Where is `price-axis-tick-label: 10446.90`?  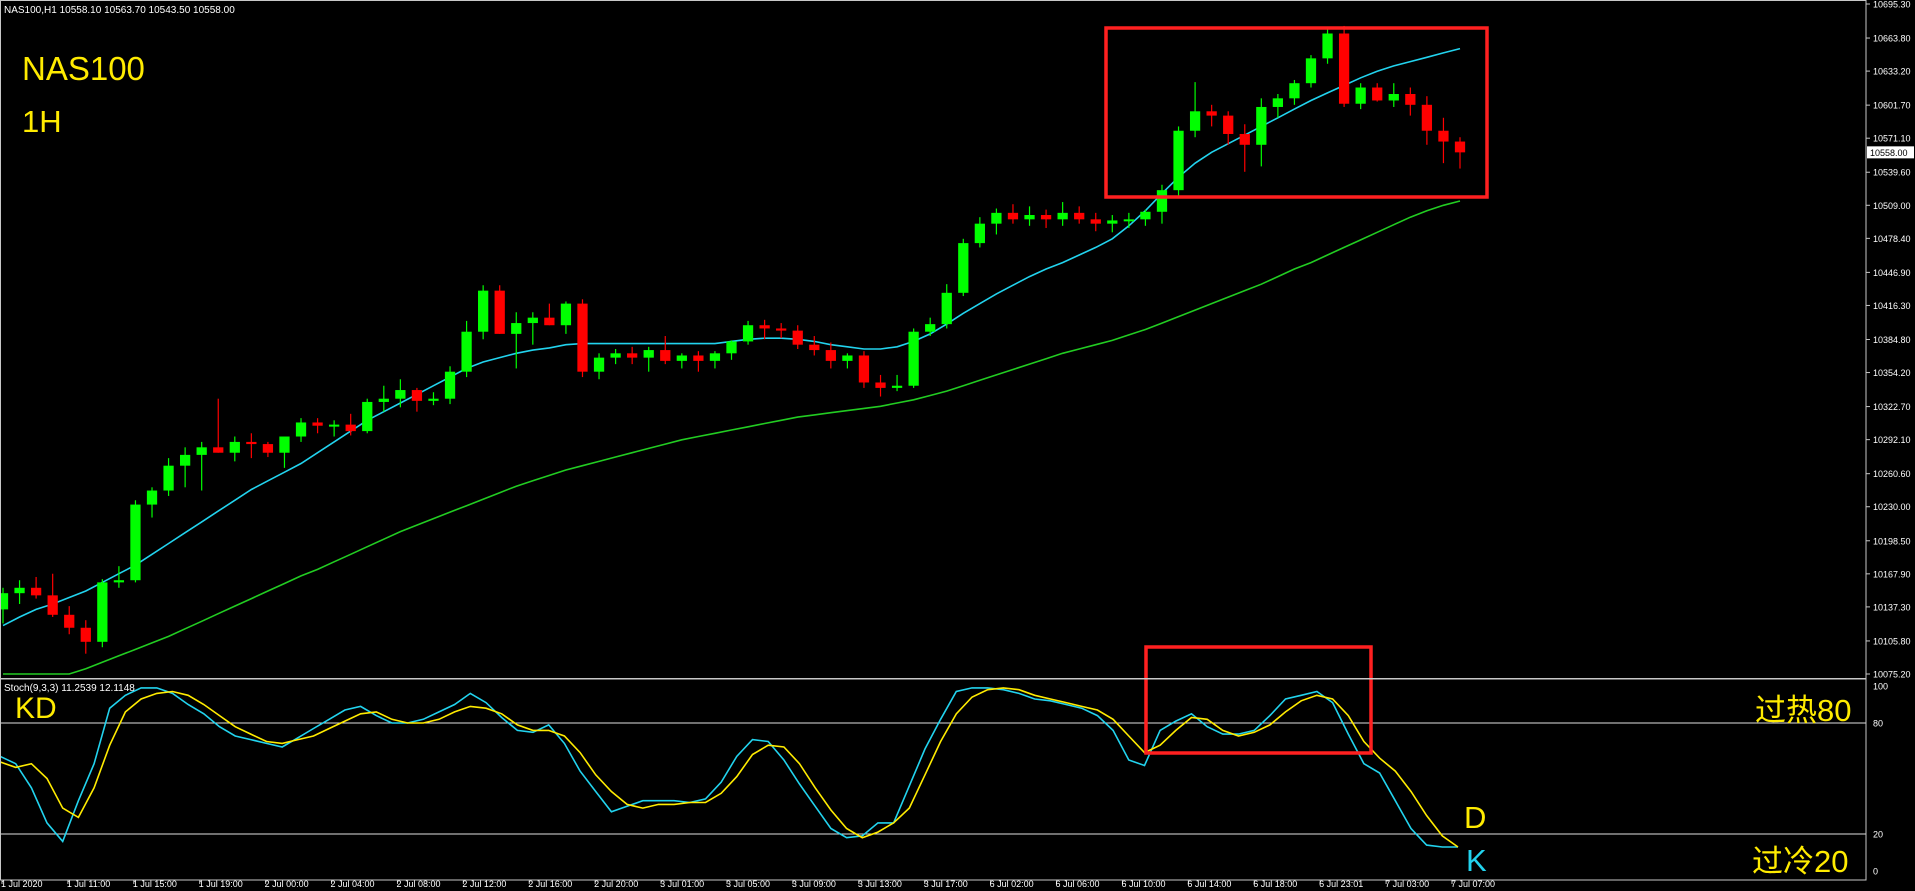
price-axis-tick-label: 10446.90 is located at coordinates (1892, 273).